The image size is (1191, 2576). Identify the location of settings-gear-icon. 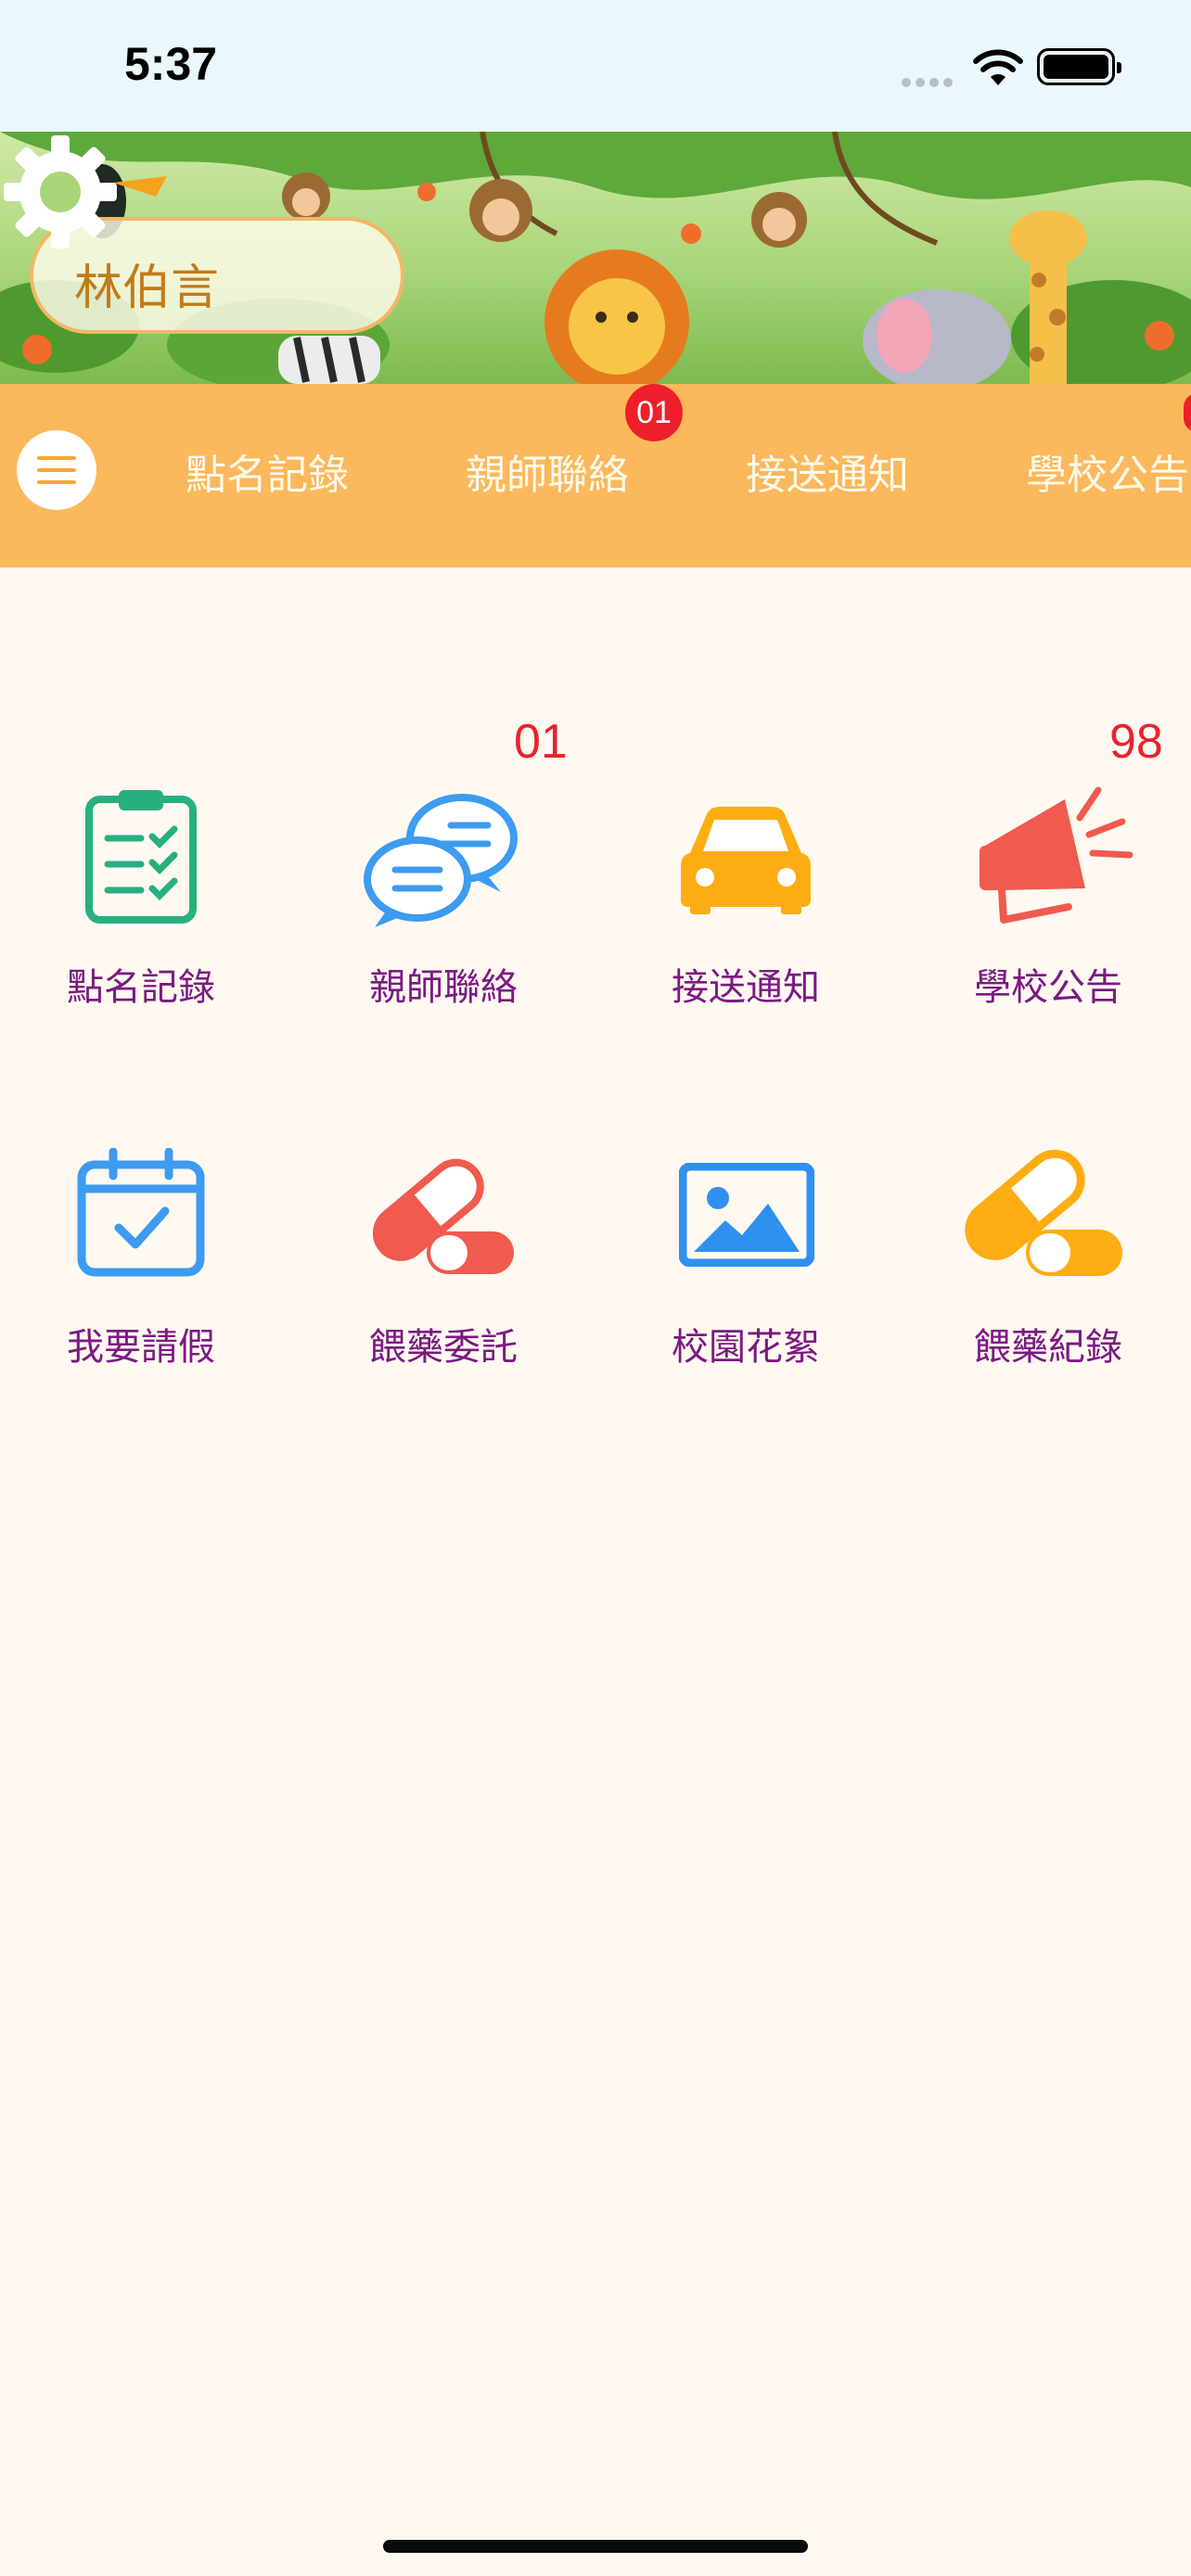
(60, 192).